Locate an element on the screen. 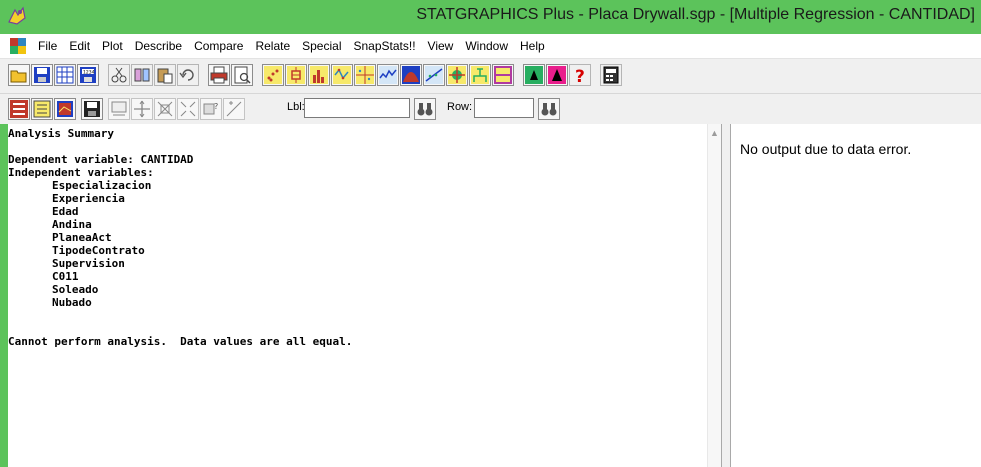 This screenshot has height=467, width=981. scatterplot-icon is located at coordinates (273, 75).